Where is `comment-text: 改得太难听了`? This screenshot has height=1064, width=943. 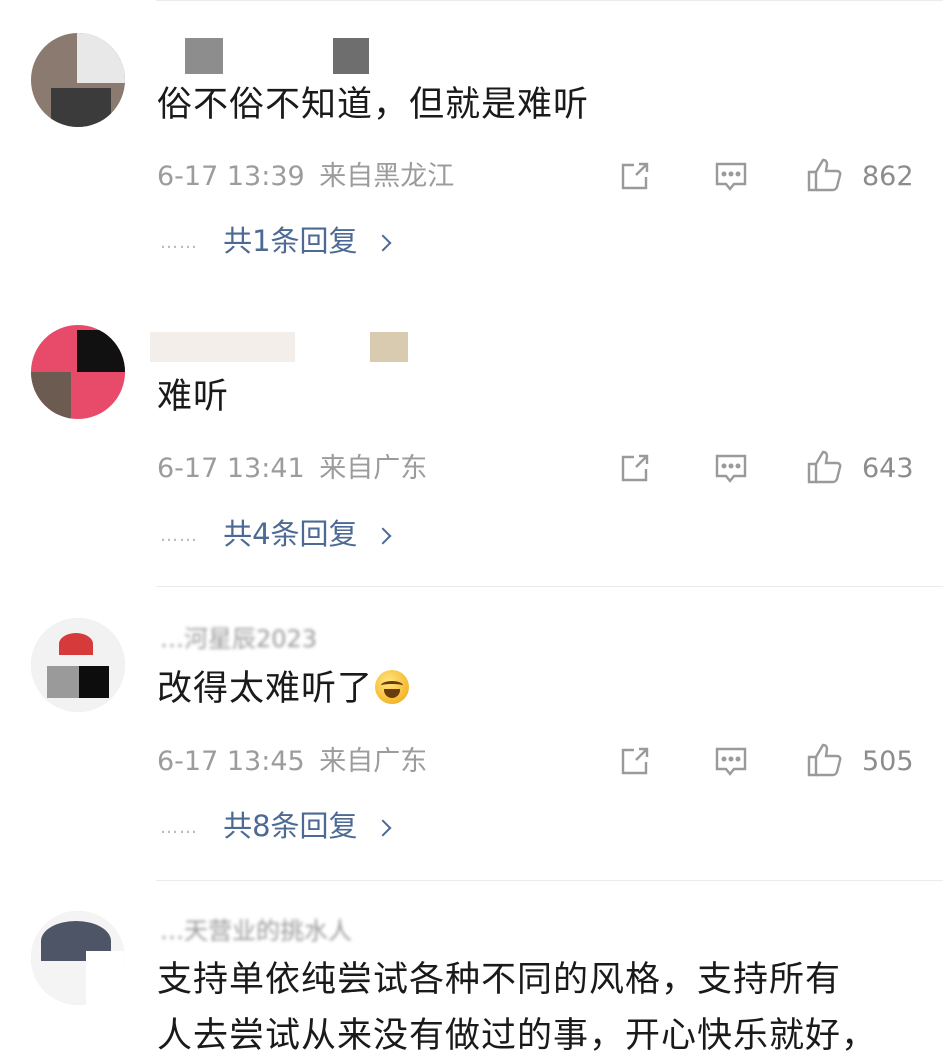 comment-text: 改得太难听了 is located at coordinates (283, 689).